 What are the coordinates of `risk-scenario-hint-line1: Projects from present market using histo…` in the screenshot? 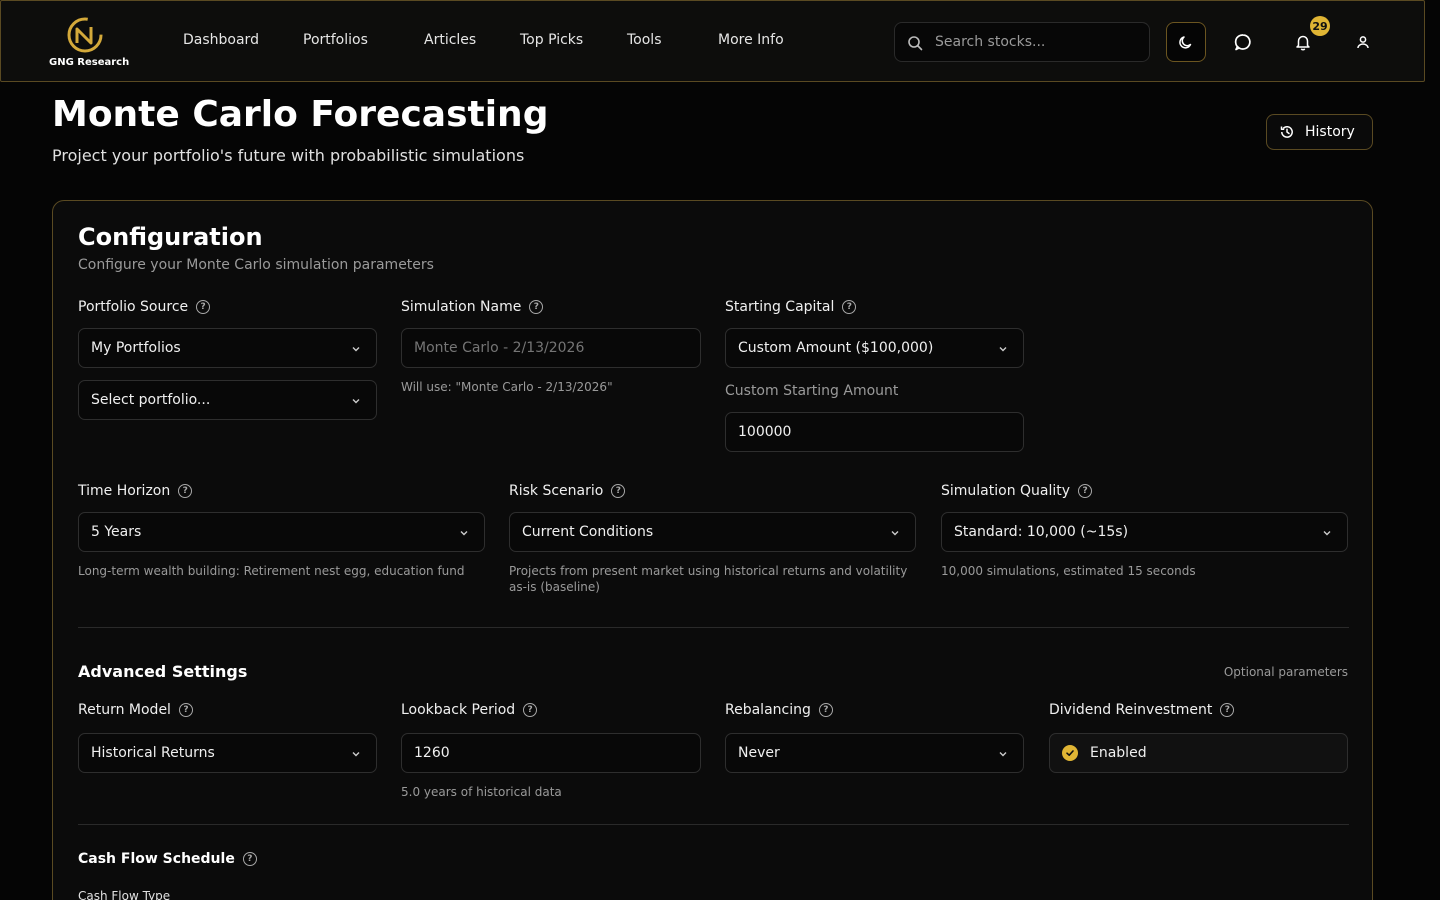 It's located at (708, 571).